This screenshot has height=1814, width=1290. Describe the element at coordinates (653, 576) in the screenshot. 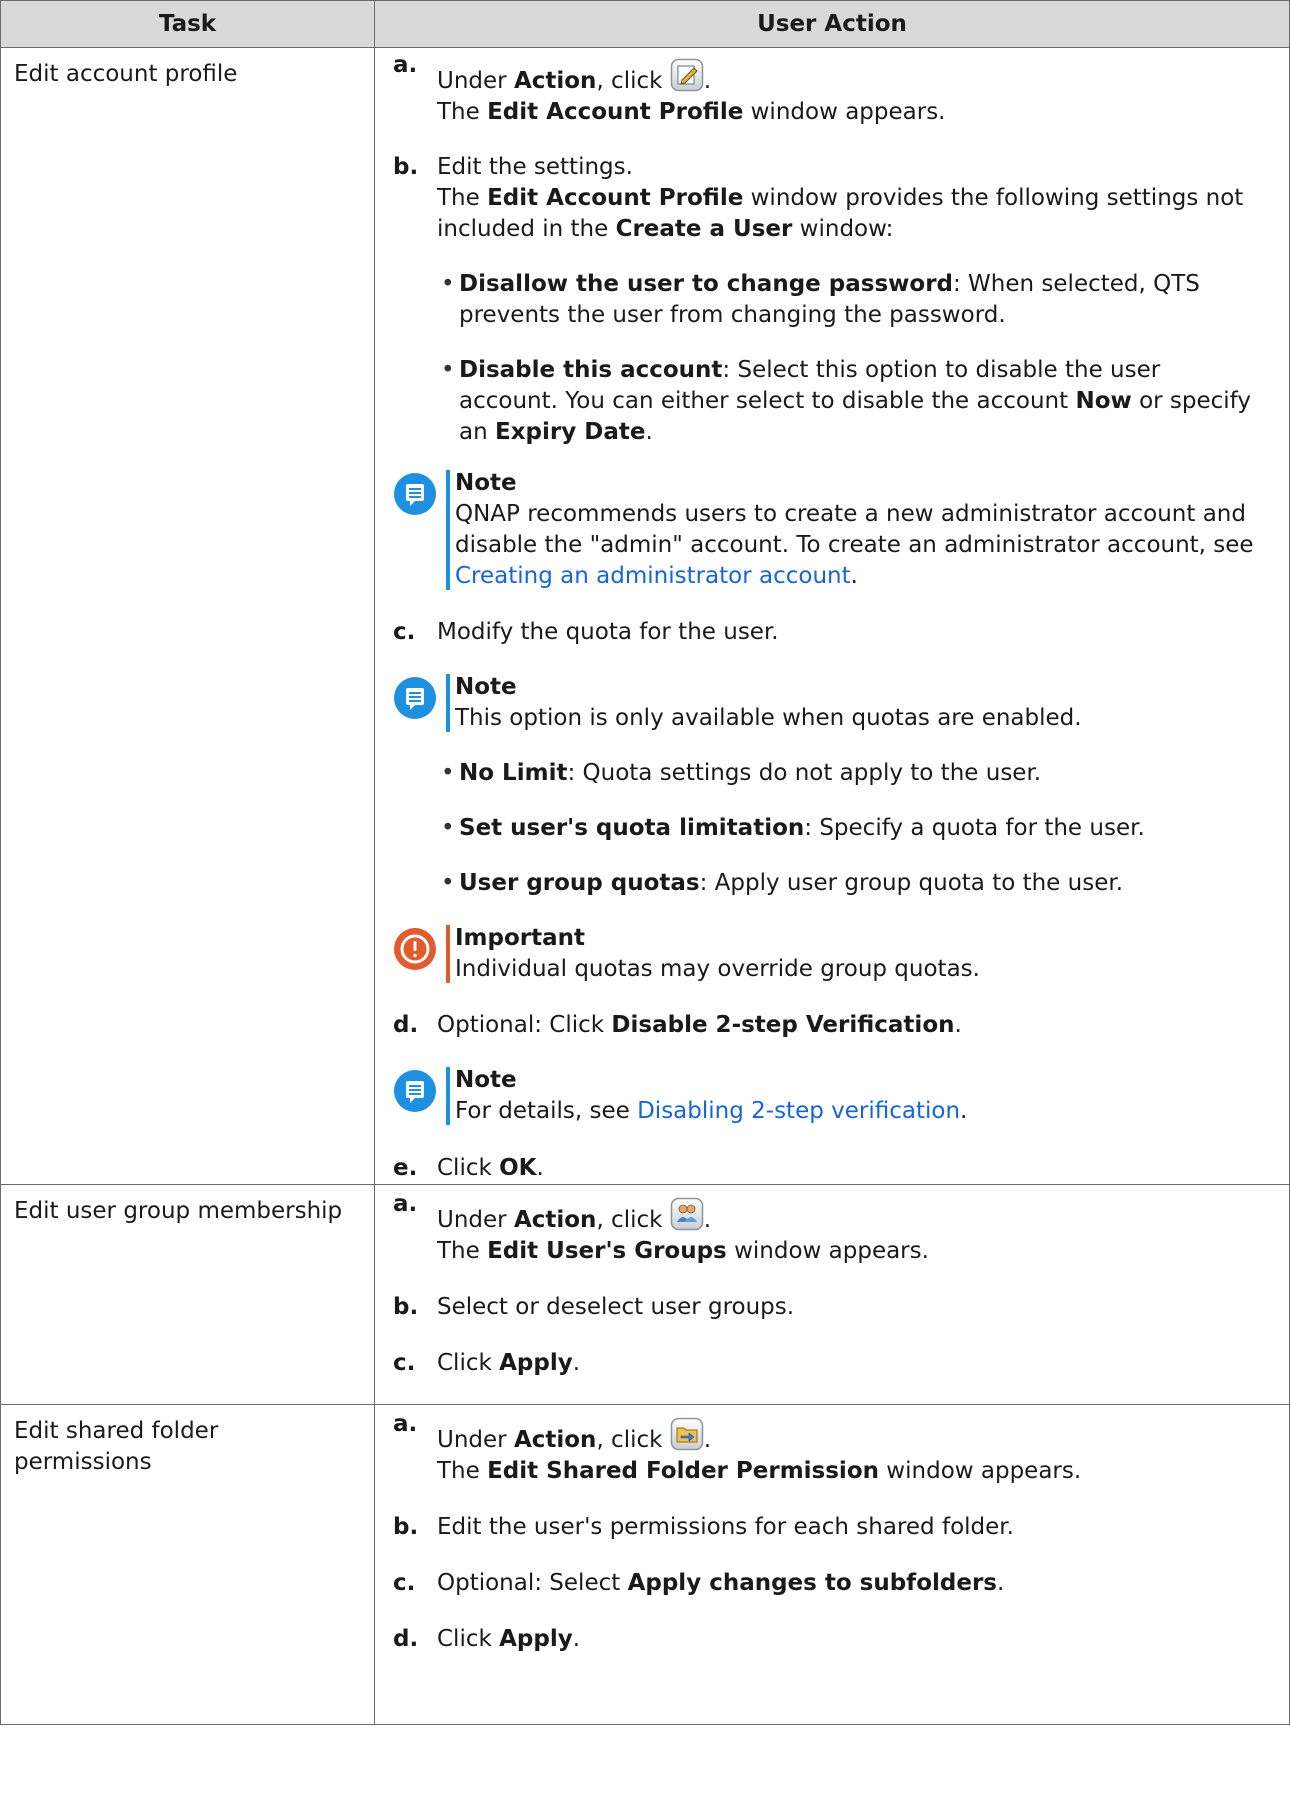

I see `creating-admin-account-link: Creating an administrator account` at that location.